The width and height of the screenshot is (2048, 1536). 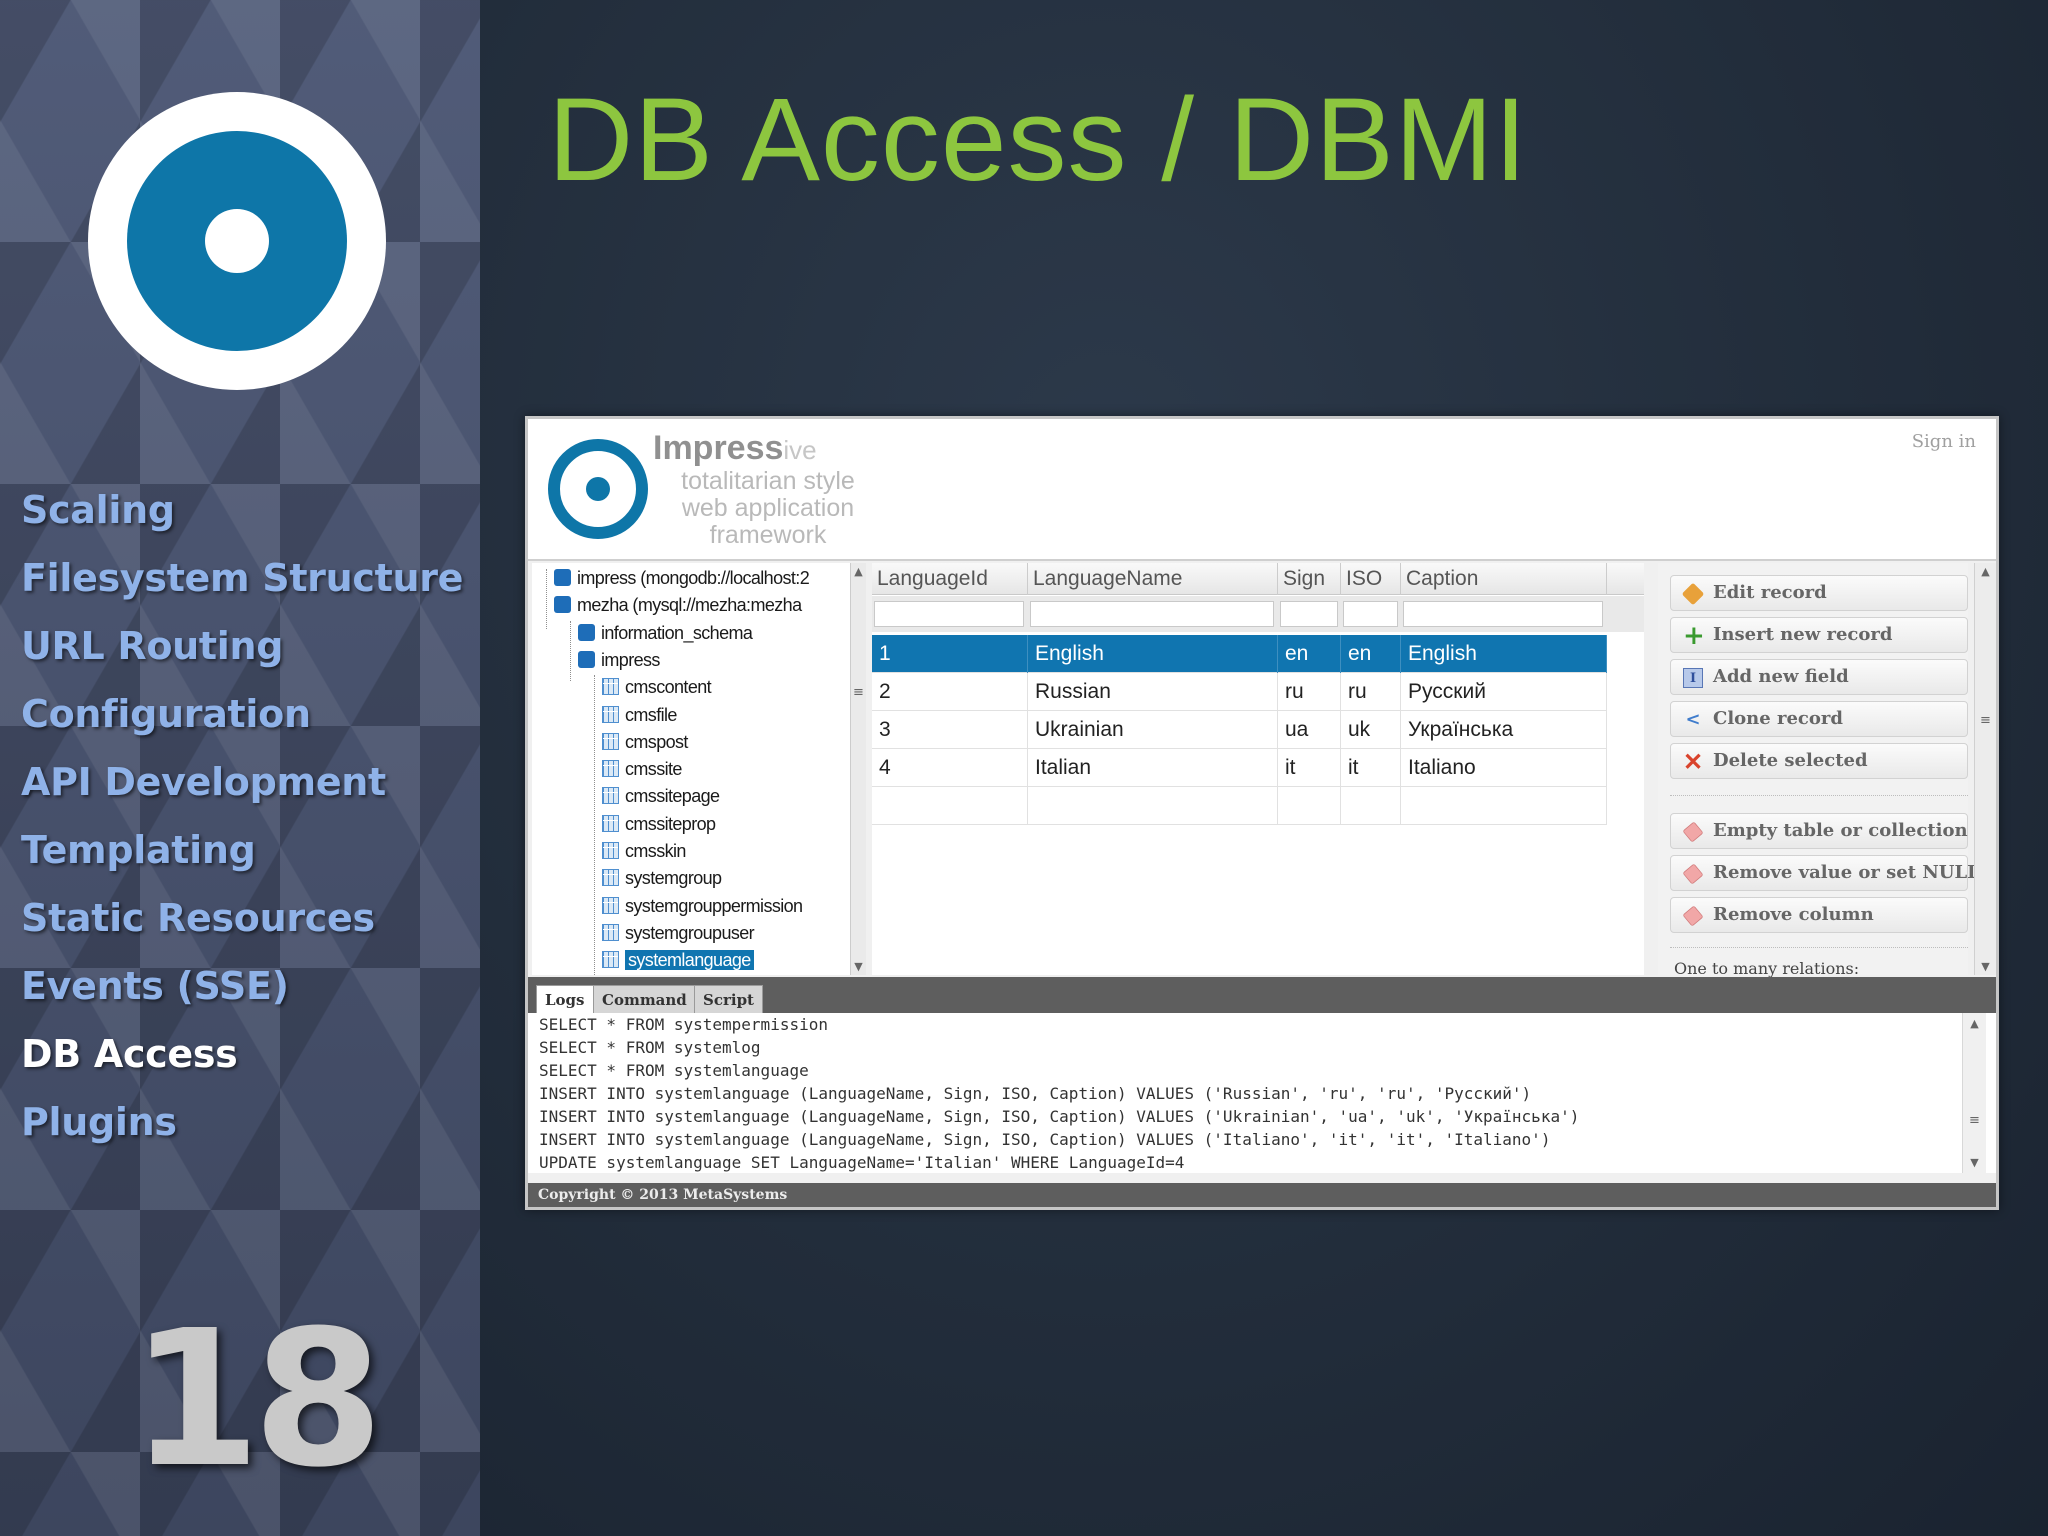 I want to click on tree-item-database: impress (mongodb://localhost:2, so click(x=682, y=578).